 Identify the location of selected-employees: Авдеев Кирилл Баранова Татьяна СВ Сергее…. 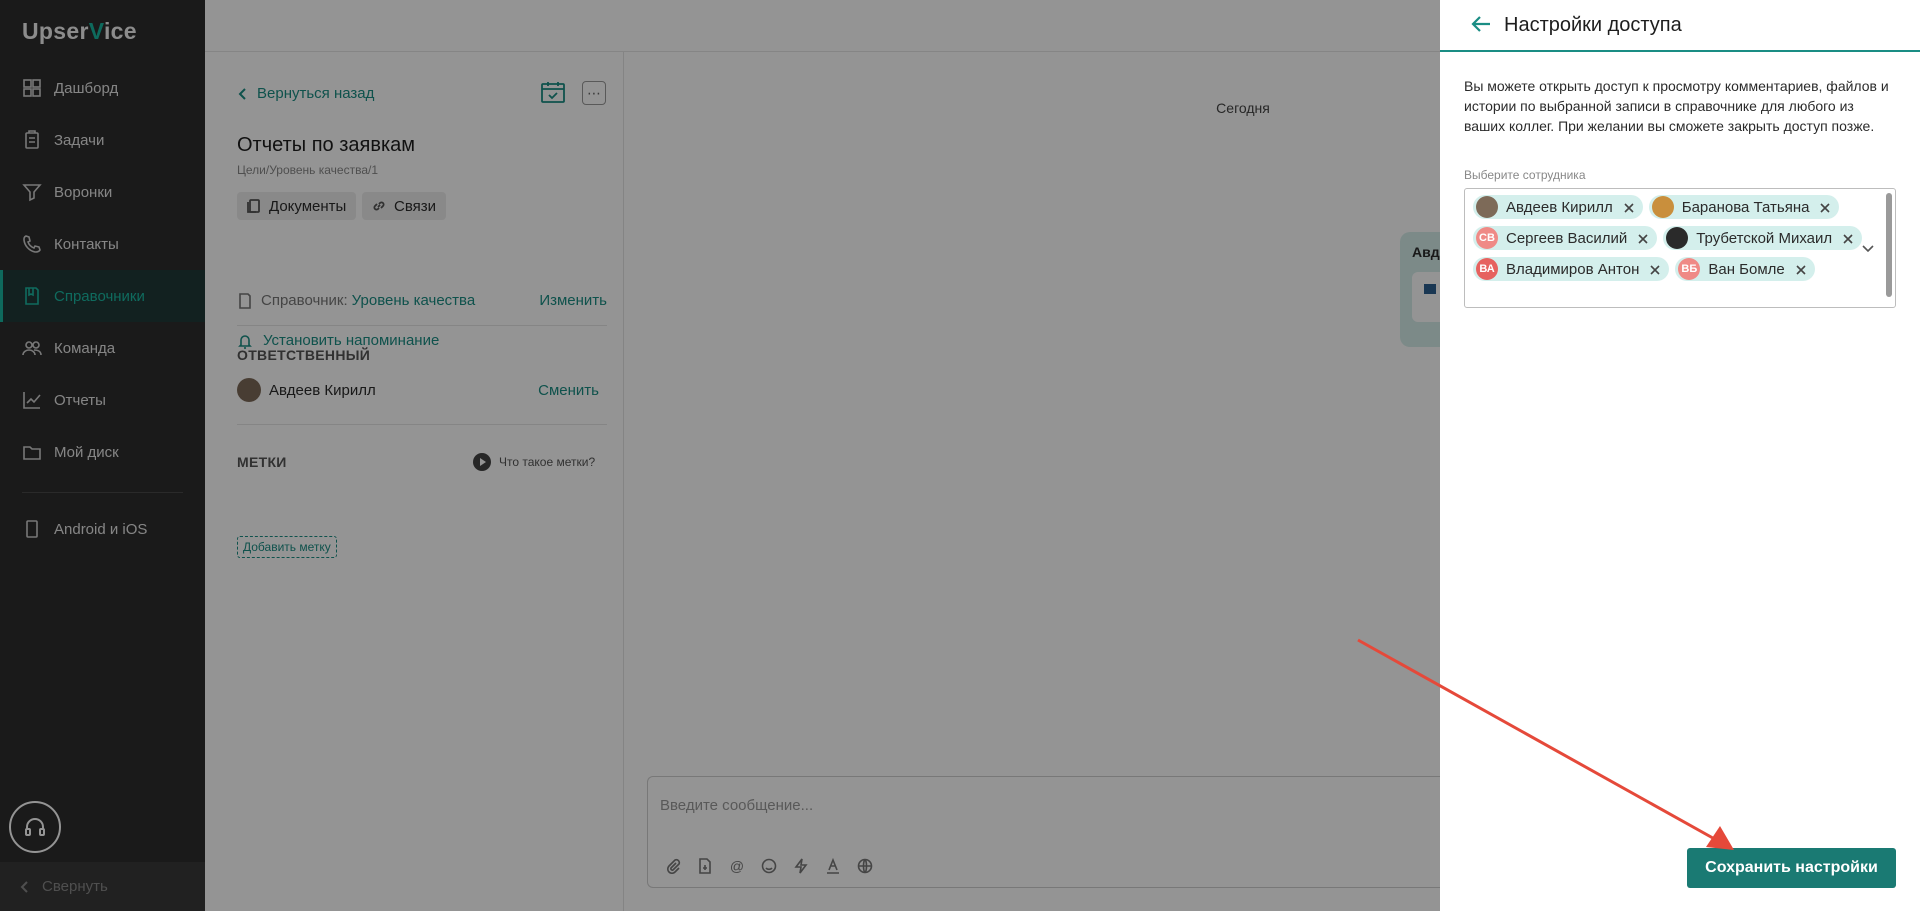
(1668, 238).